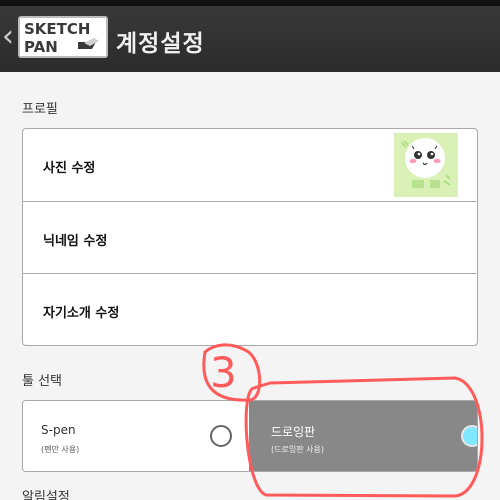 This screenshot has height=500, width=500. Describe the element at coordinates (10, 39) in the screenshot. I see `chevron-left-icon: ‹` at that location.